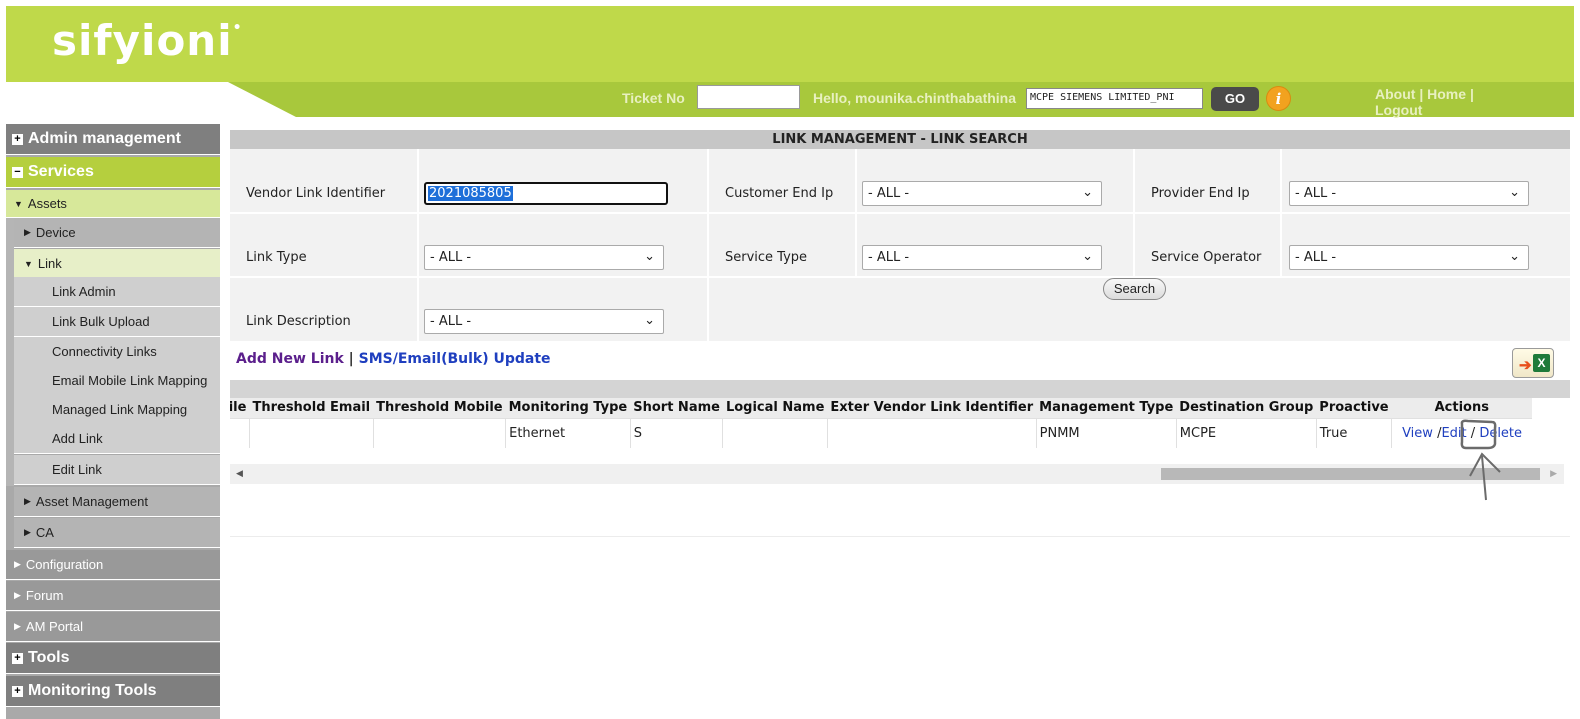  What do you see at coordinates (568, 408) in the screenshot?
I see `col-header: Monitoring Type` at bounding box center [568, 408].